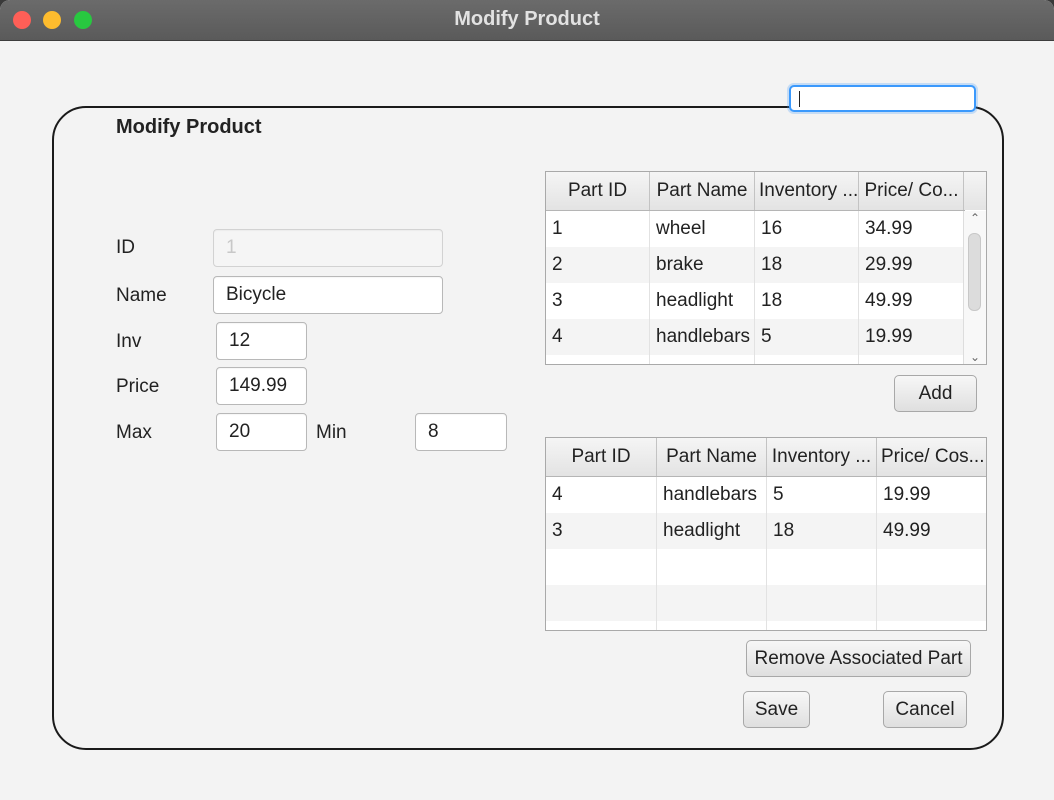  Describe the element at coordinates (261, 386) in the screenshot. I see `price-field: 149.99` at that location.